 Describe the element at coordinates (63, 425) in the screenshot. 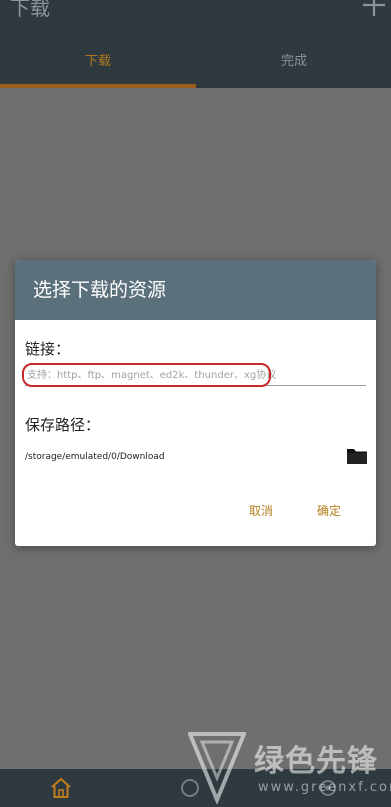

I see `save-path-label: 保存路径：` at that location.